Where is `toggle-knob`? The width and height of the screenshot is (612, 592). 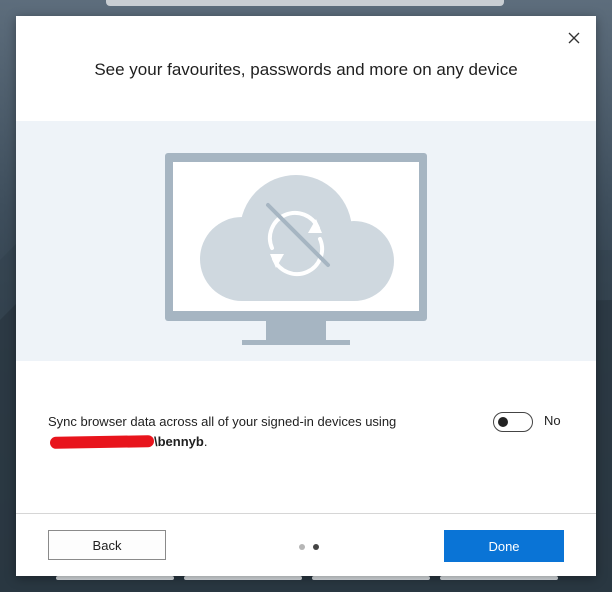 toggle-knob is located at coordinates (503, 422).